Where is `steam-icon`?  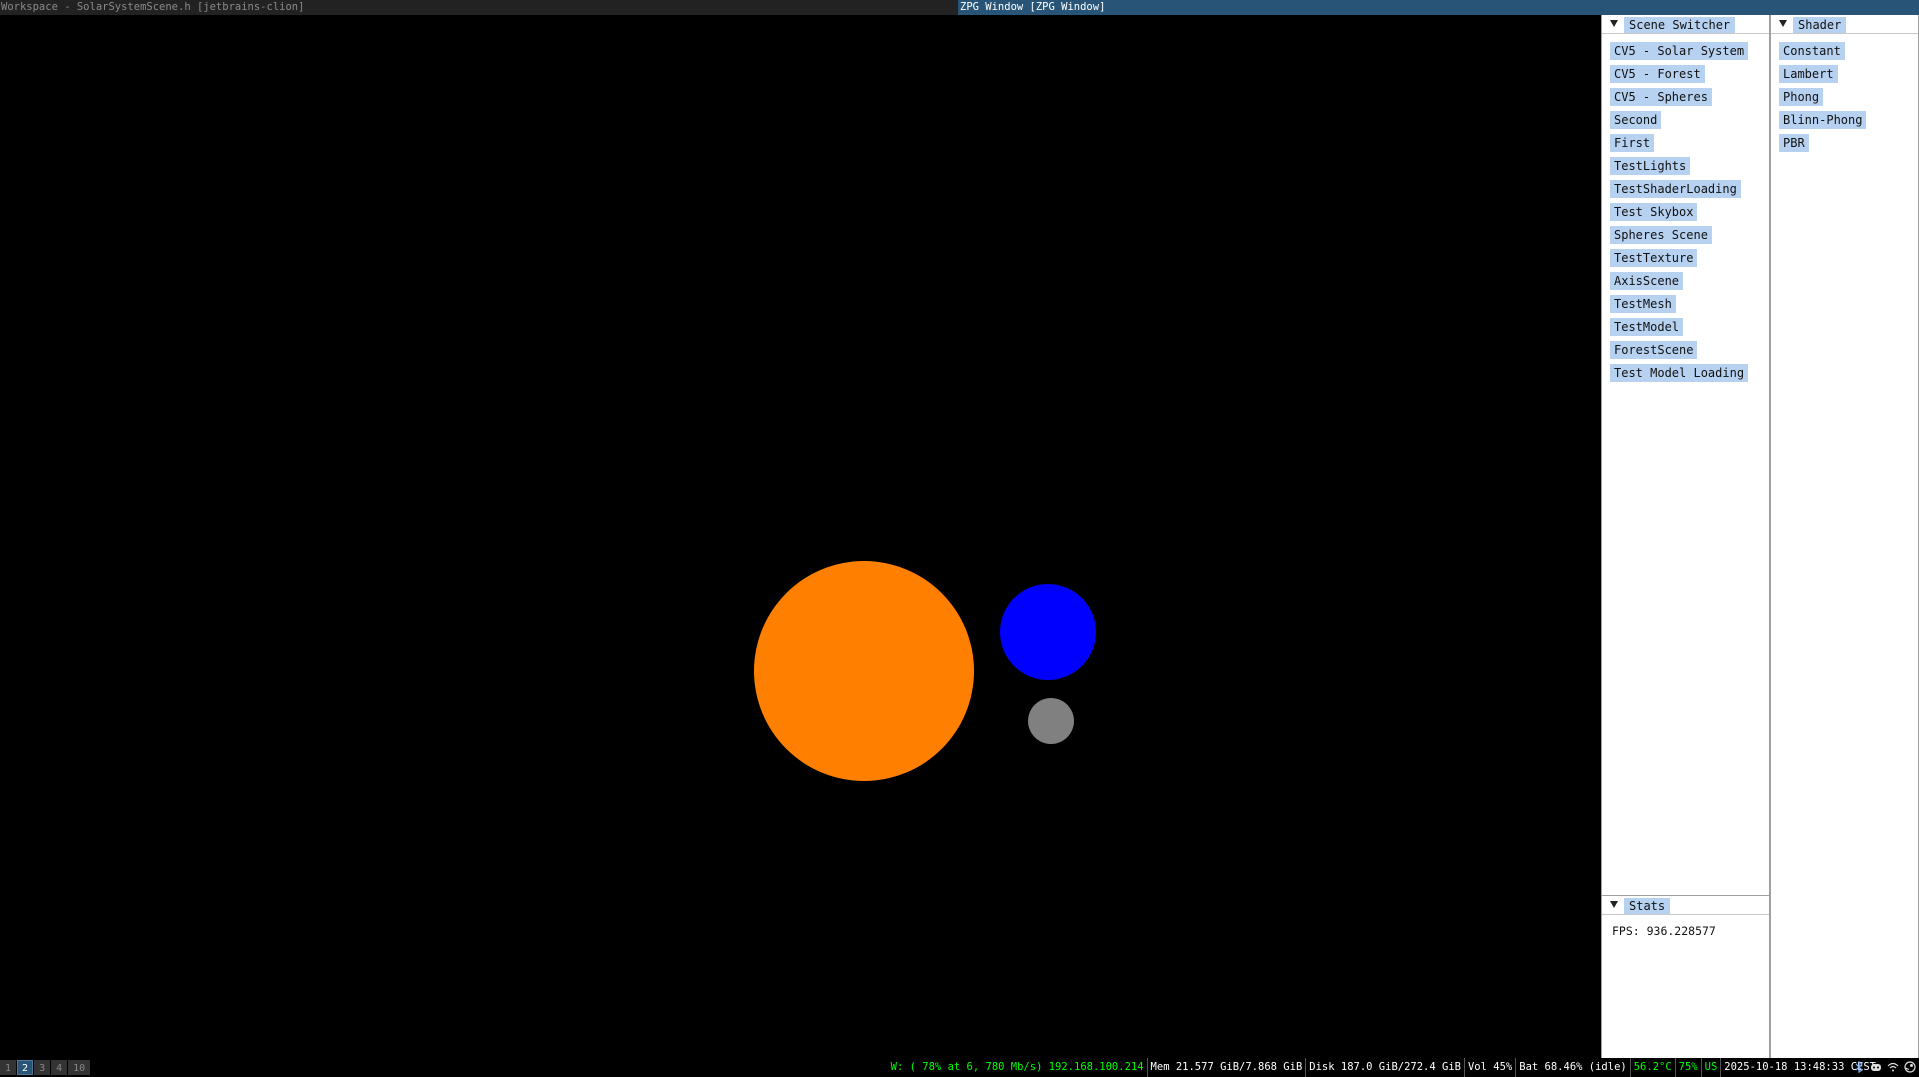
steam-icon is located at coordinates (1910, 1067).